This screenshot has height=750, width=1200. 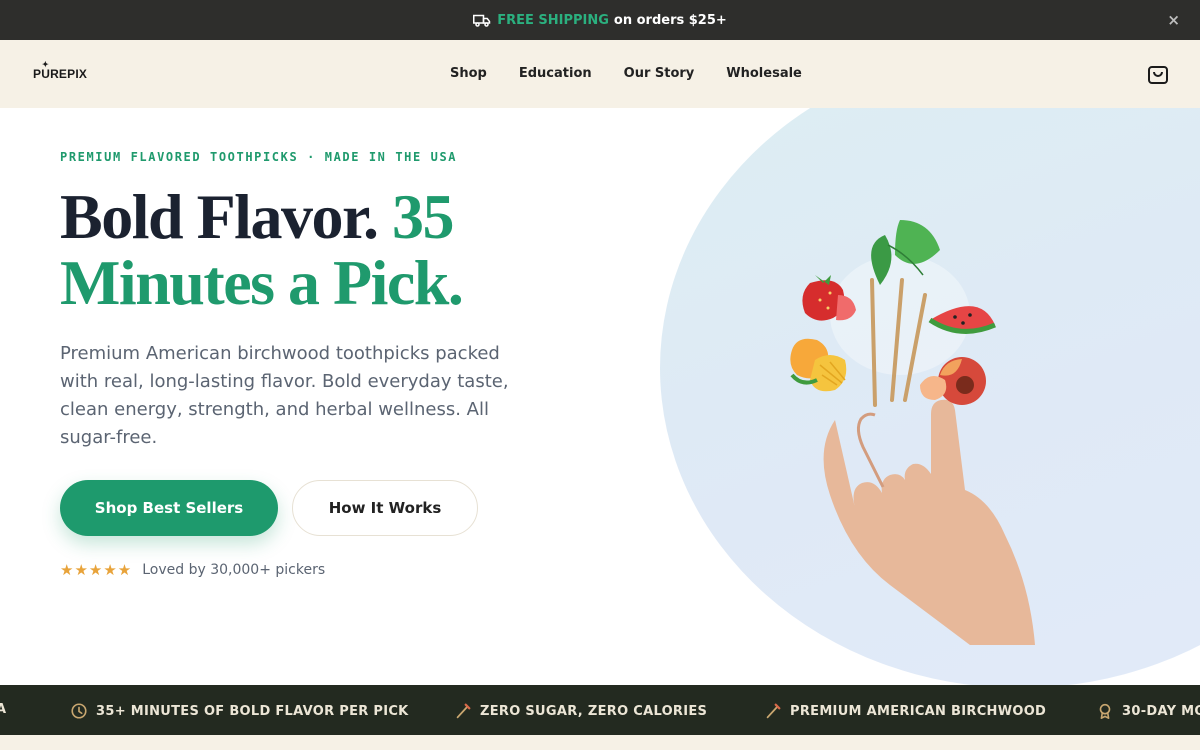 I want to click on nav-item-our-story: Our Story, so click(x=659, y=73).